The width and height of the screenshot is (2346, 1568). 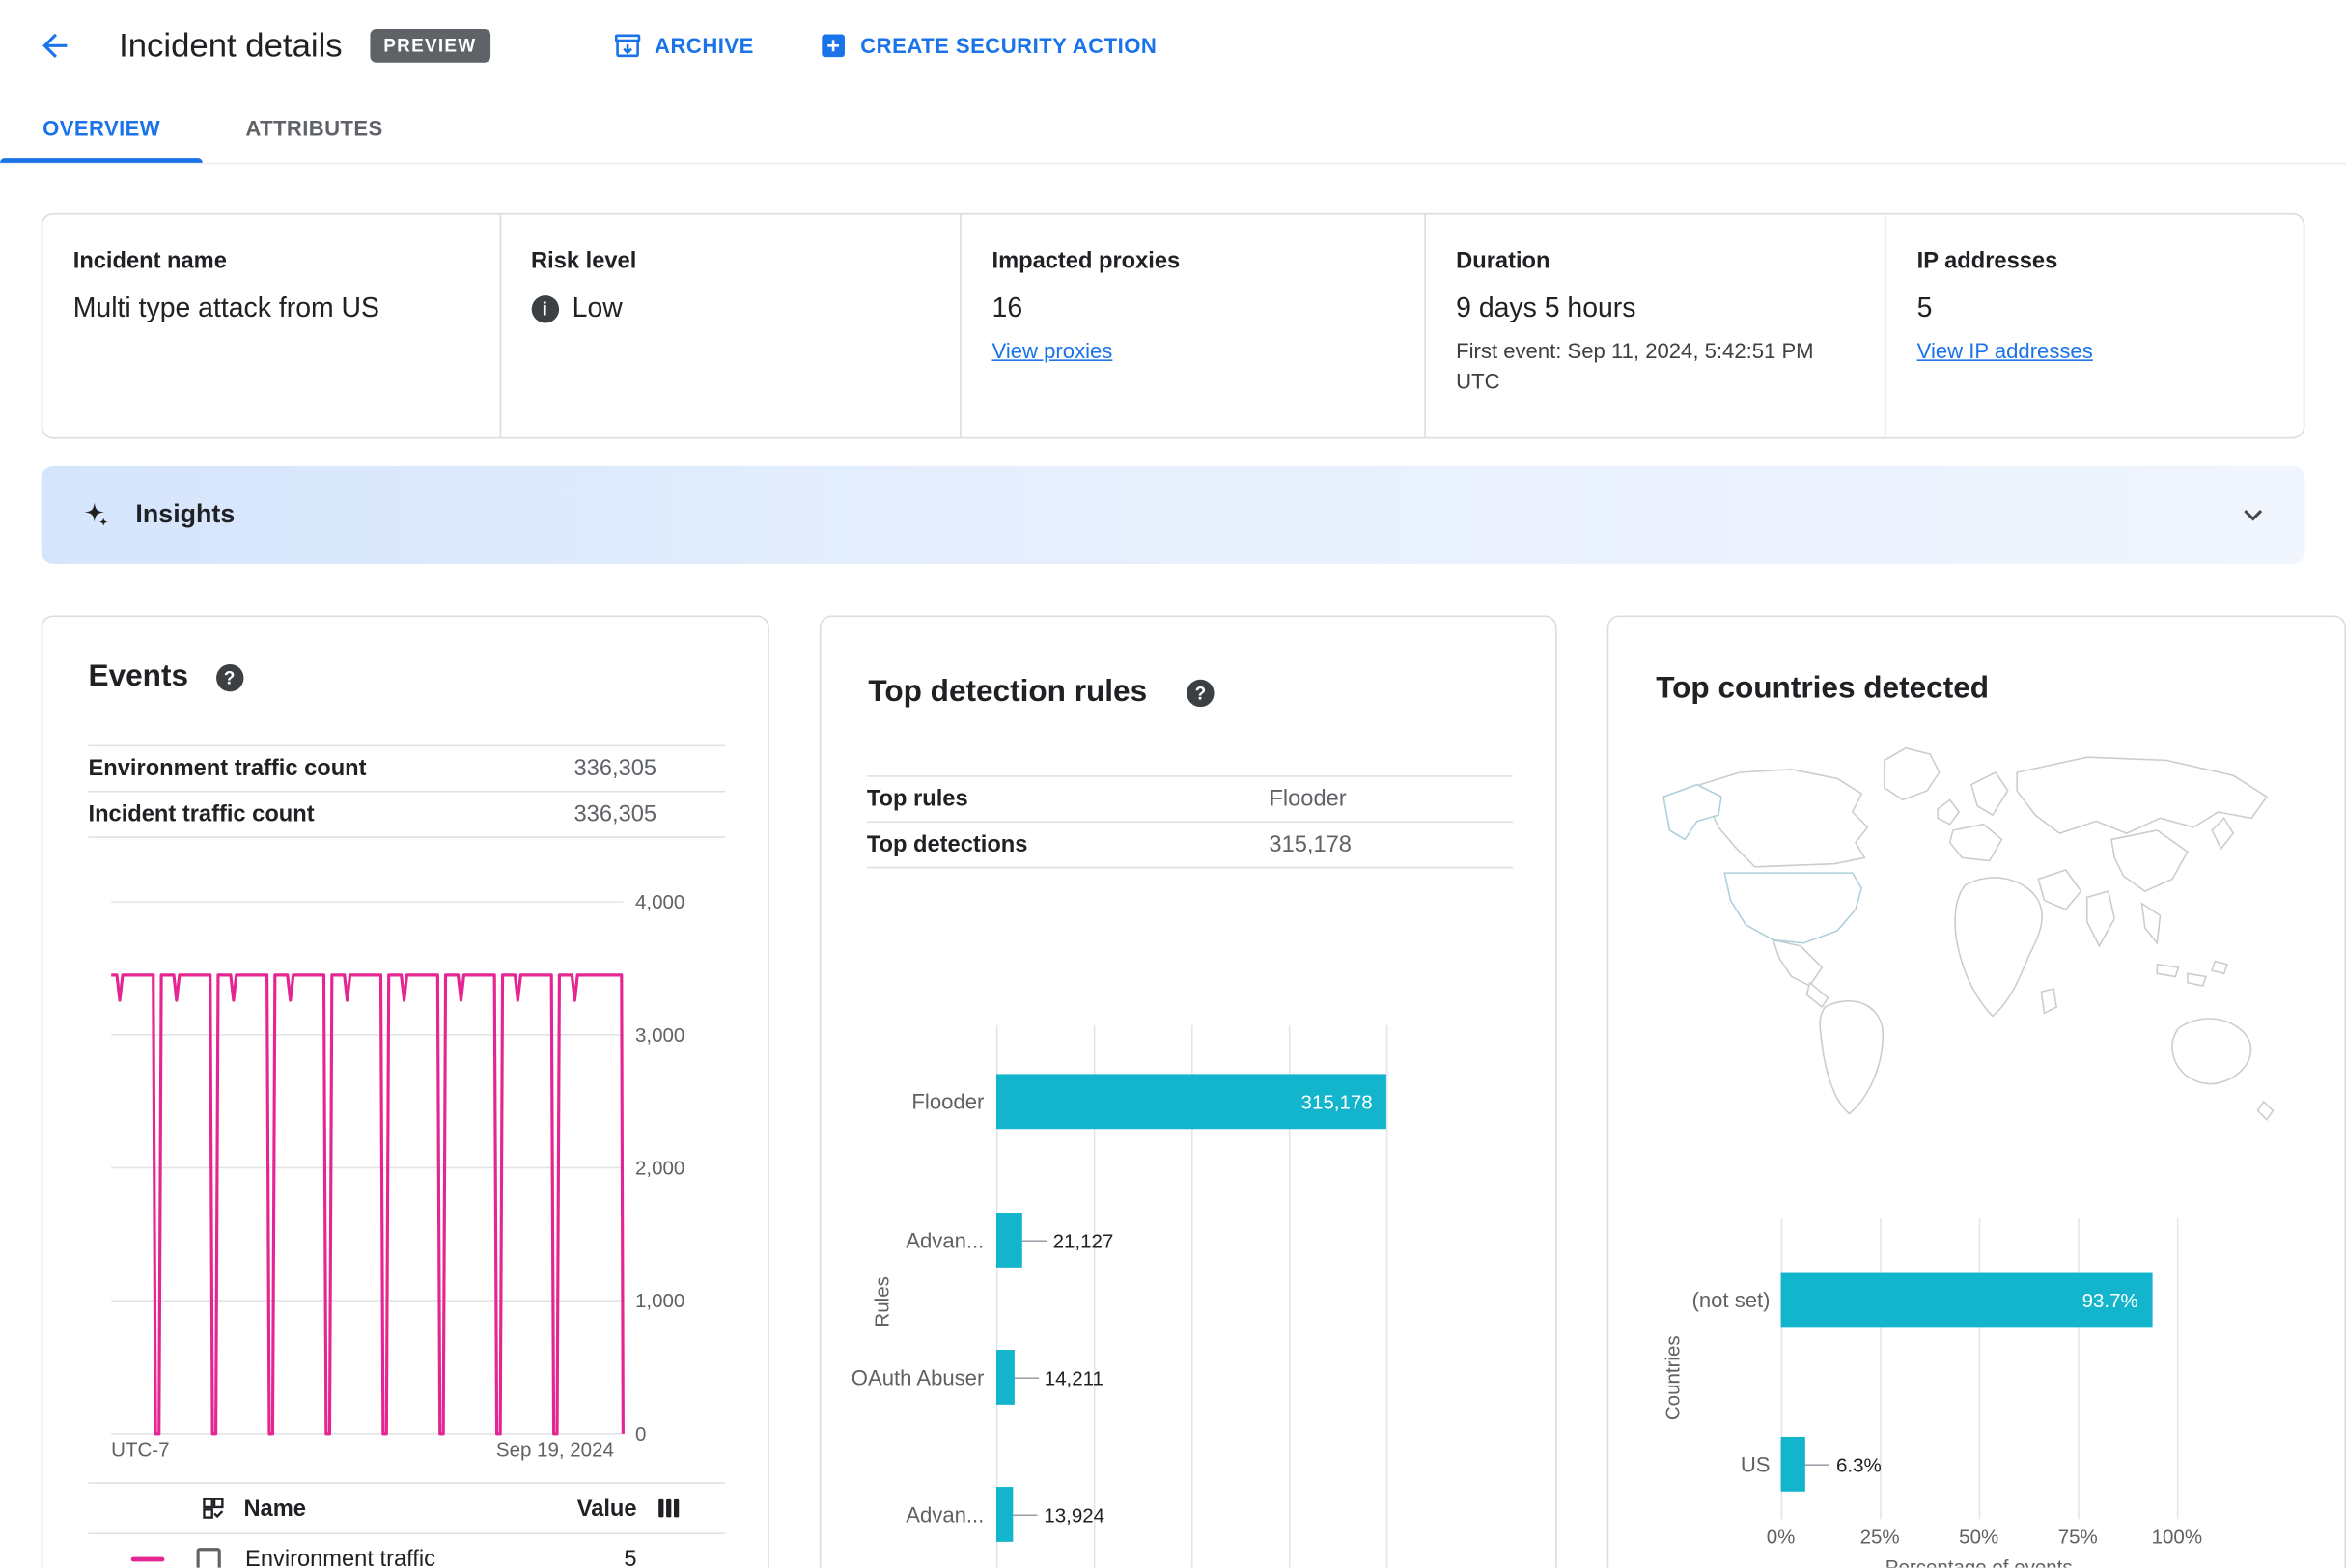 What do you see at coordinates (1503, 261) in the screenshot?
I see `field-label: Duration` at bounding box center [1503, 261].